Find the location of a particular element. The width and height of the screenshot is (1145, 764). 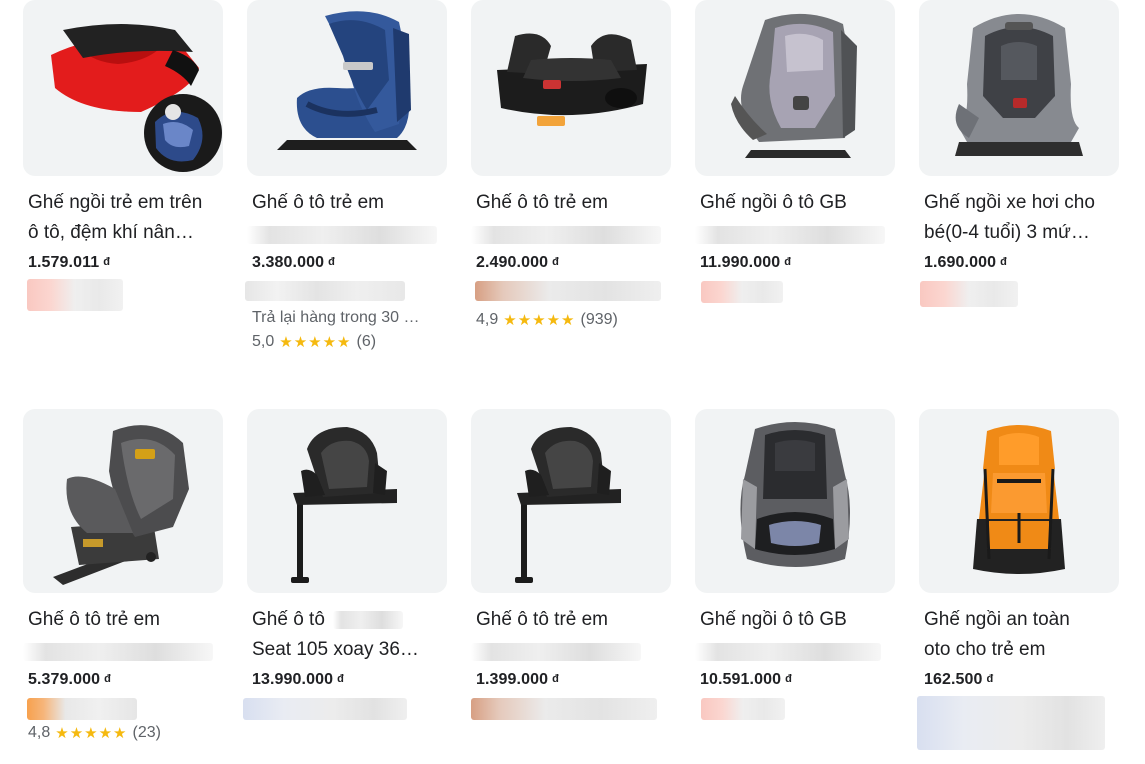

product-title-line1: Ghế ngồi an toàn is located at coordinates (997, 619).